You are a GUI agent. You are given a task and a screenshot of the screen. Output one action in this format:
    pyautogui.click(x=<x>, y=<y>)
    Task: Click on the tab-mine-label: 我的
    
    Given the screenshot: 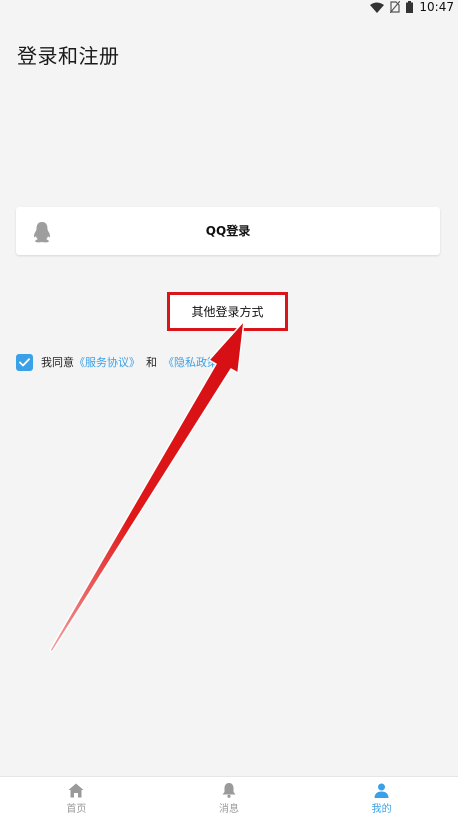 What is the action you would take?
    pyautogui.click(x=381, y=809)
    